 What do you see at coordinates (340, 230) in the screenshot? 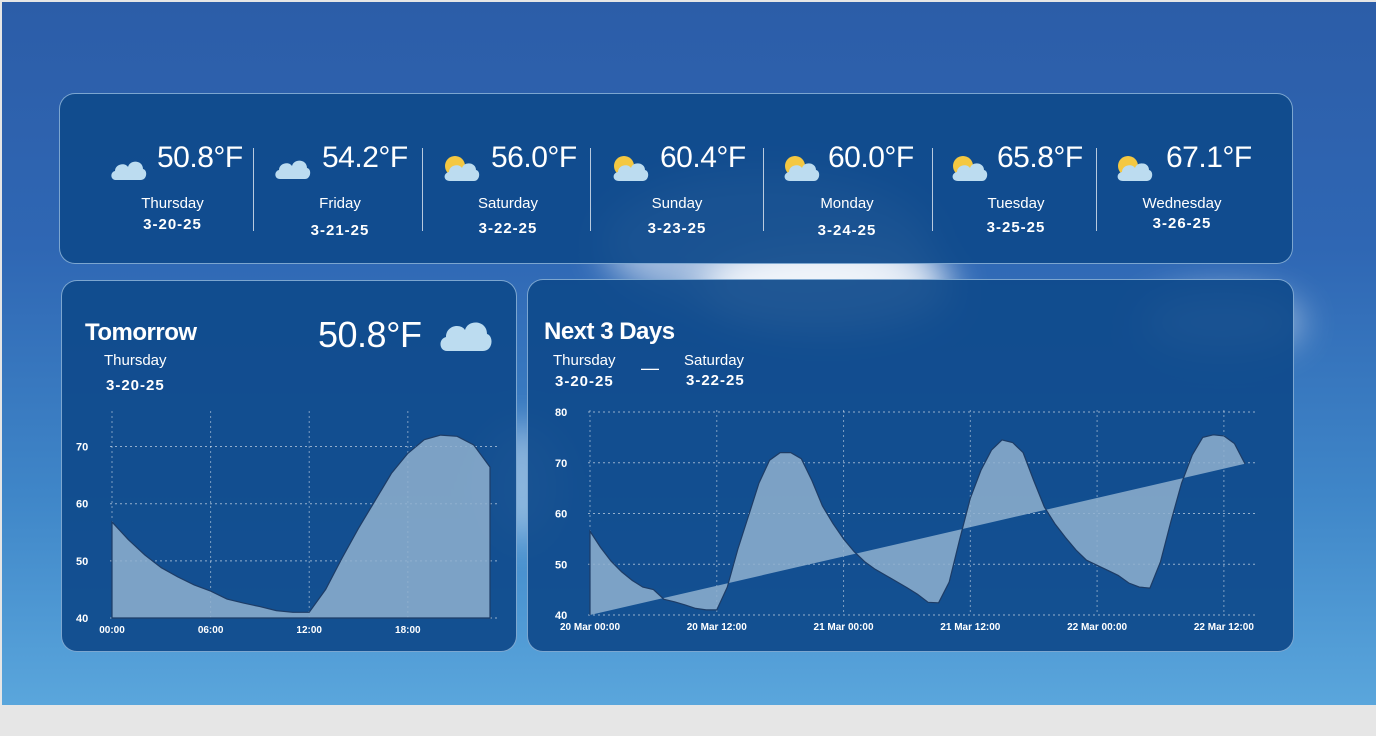
I see `forecast-date: 3-21-25` at bounding box center [340, 230].